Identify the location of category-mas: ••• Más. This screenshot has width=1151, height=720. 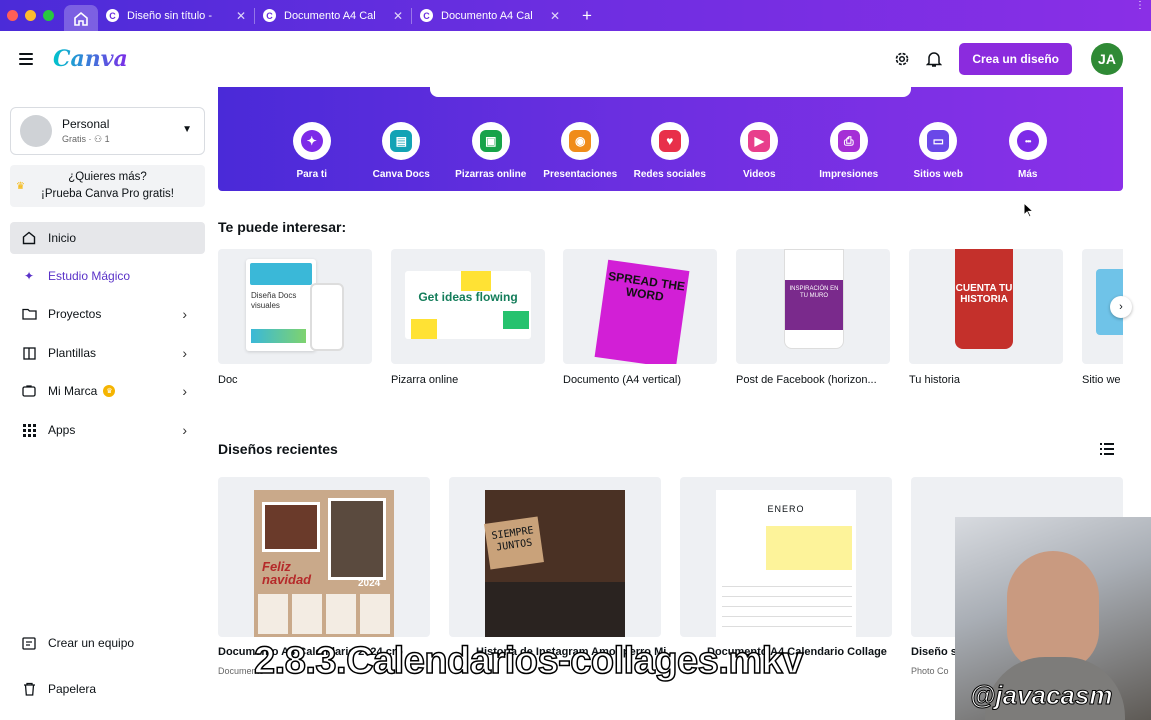
(1028, 151).